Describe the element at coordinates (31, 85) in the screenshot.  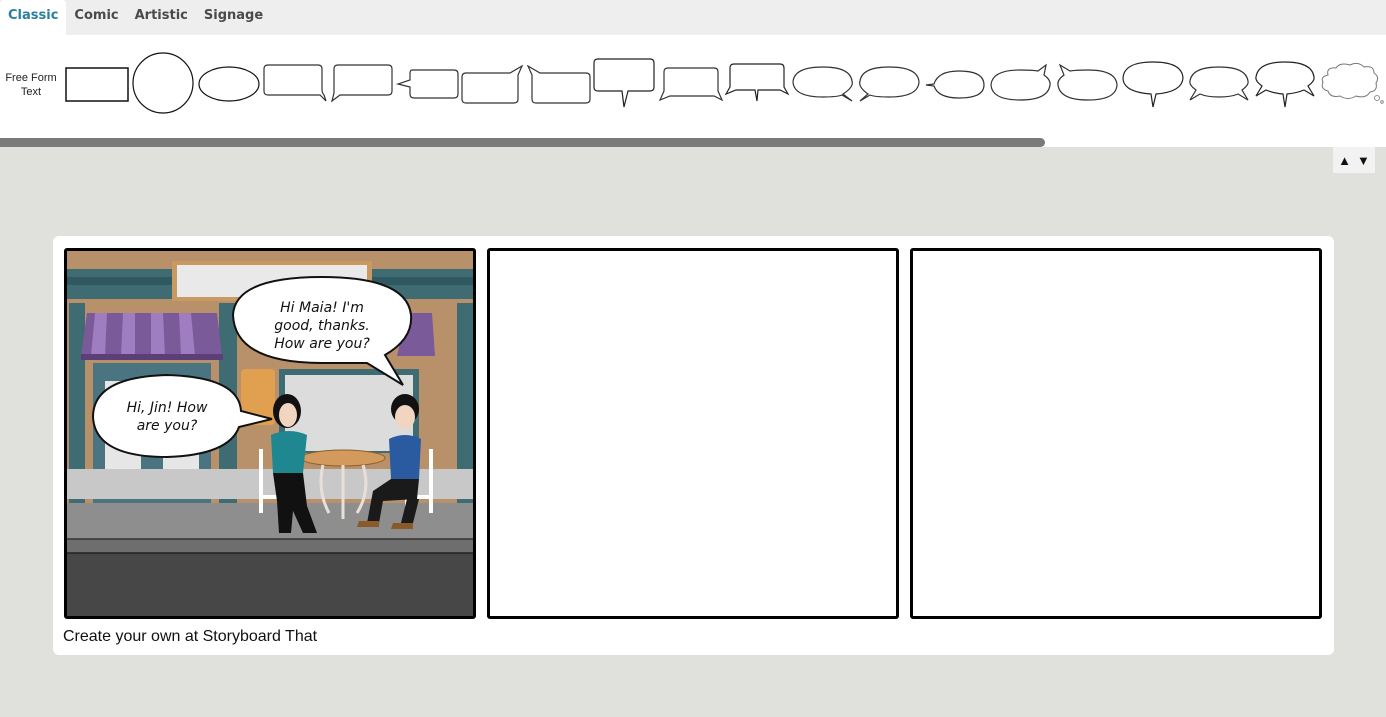
I see `free-form-text-button: Free Form Text` at that location.